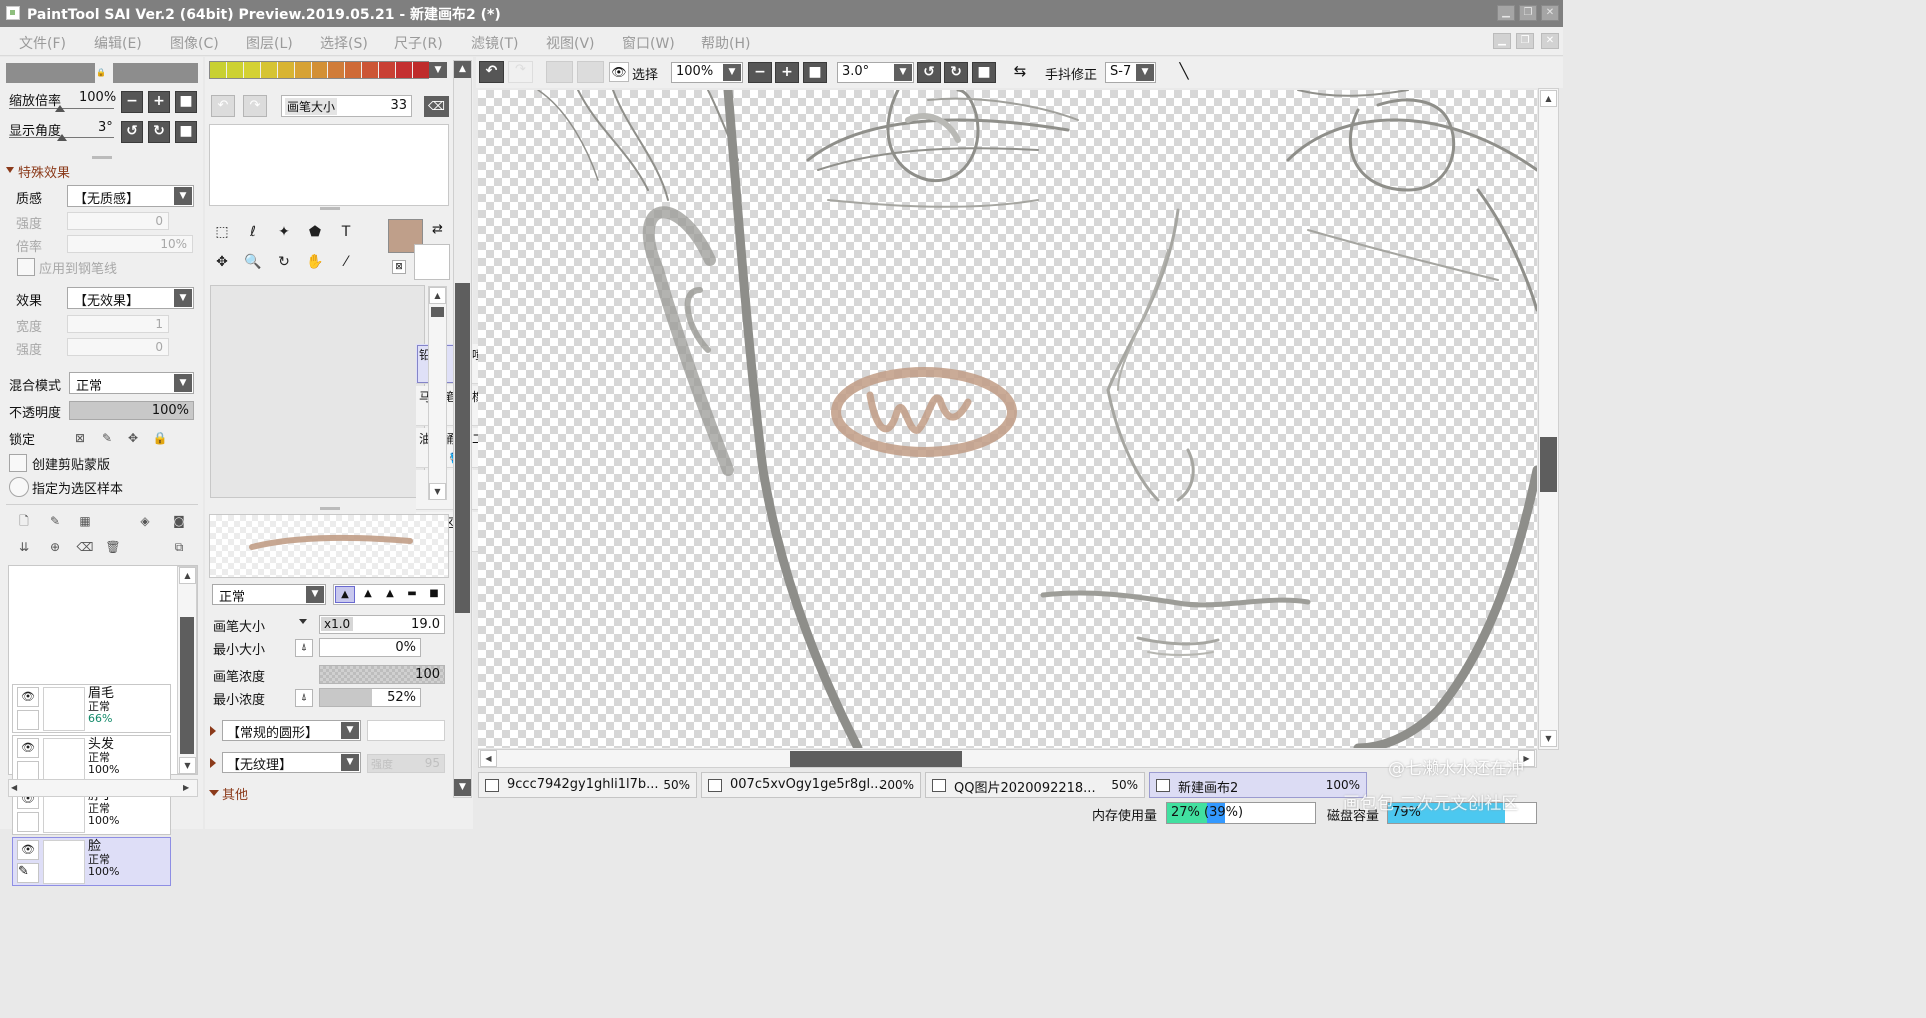 The image size is (1926, 1018). I want to click on transfer-down-icon: ⇊, so click(24, 547).